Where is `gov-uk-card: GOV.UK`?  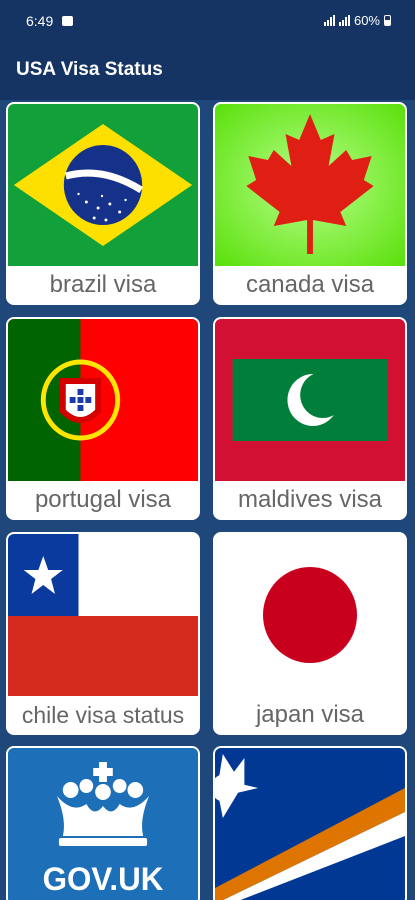
gov-uk-card: GOV.UK is located at coordinates (103, 823).